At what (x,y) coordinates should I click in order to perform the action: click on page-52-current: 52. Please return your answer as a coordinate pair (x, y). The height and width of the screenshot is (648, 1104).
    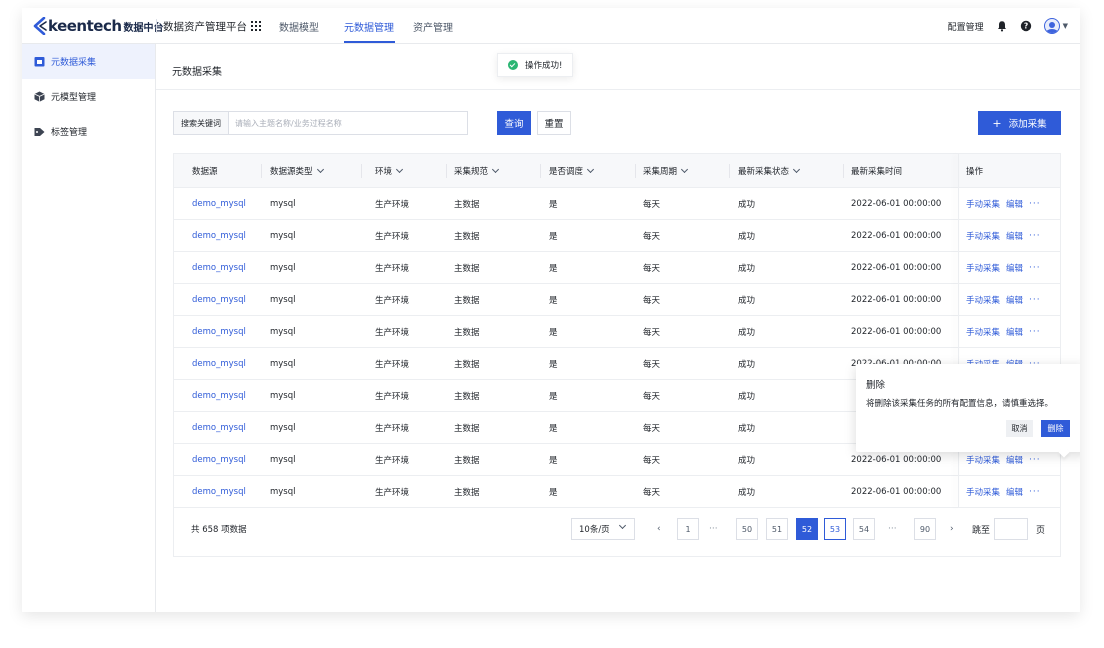
    Looking at the image, I should click on (807, 529).